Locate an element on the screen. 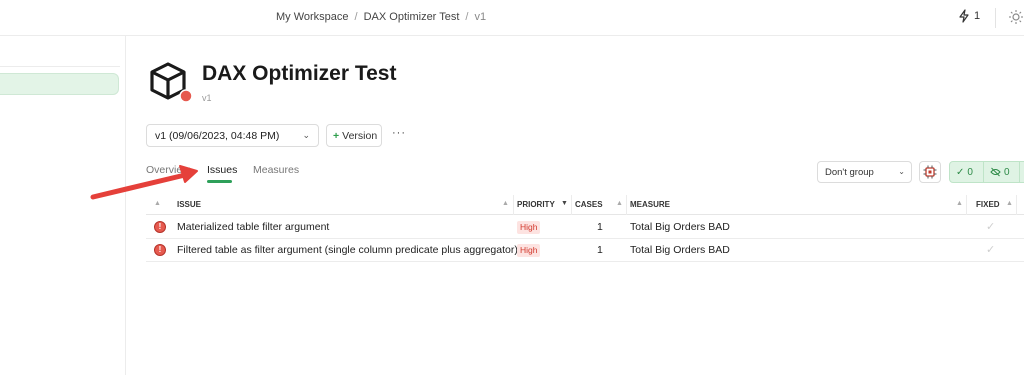 The width and height of the screenshot is (1024, 375). issue-name: Materialized table filter argument is located at coordinates (253, 227).